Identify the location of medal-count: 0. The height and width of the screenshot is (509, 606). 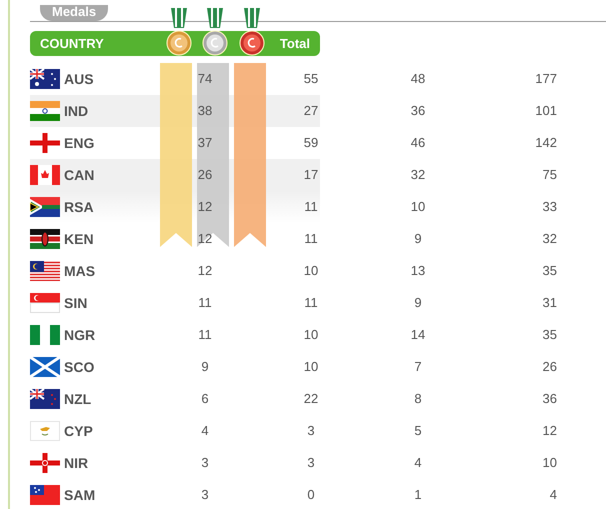
(311, 494).